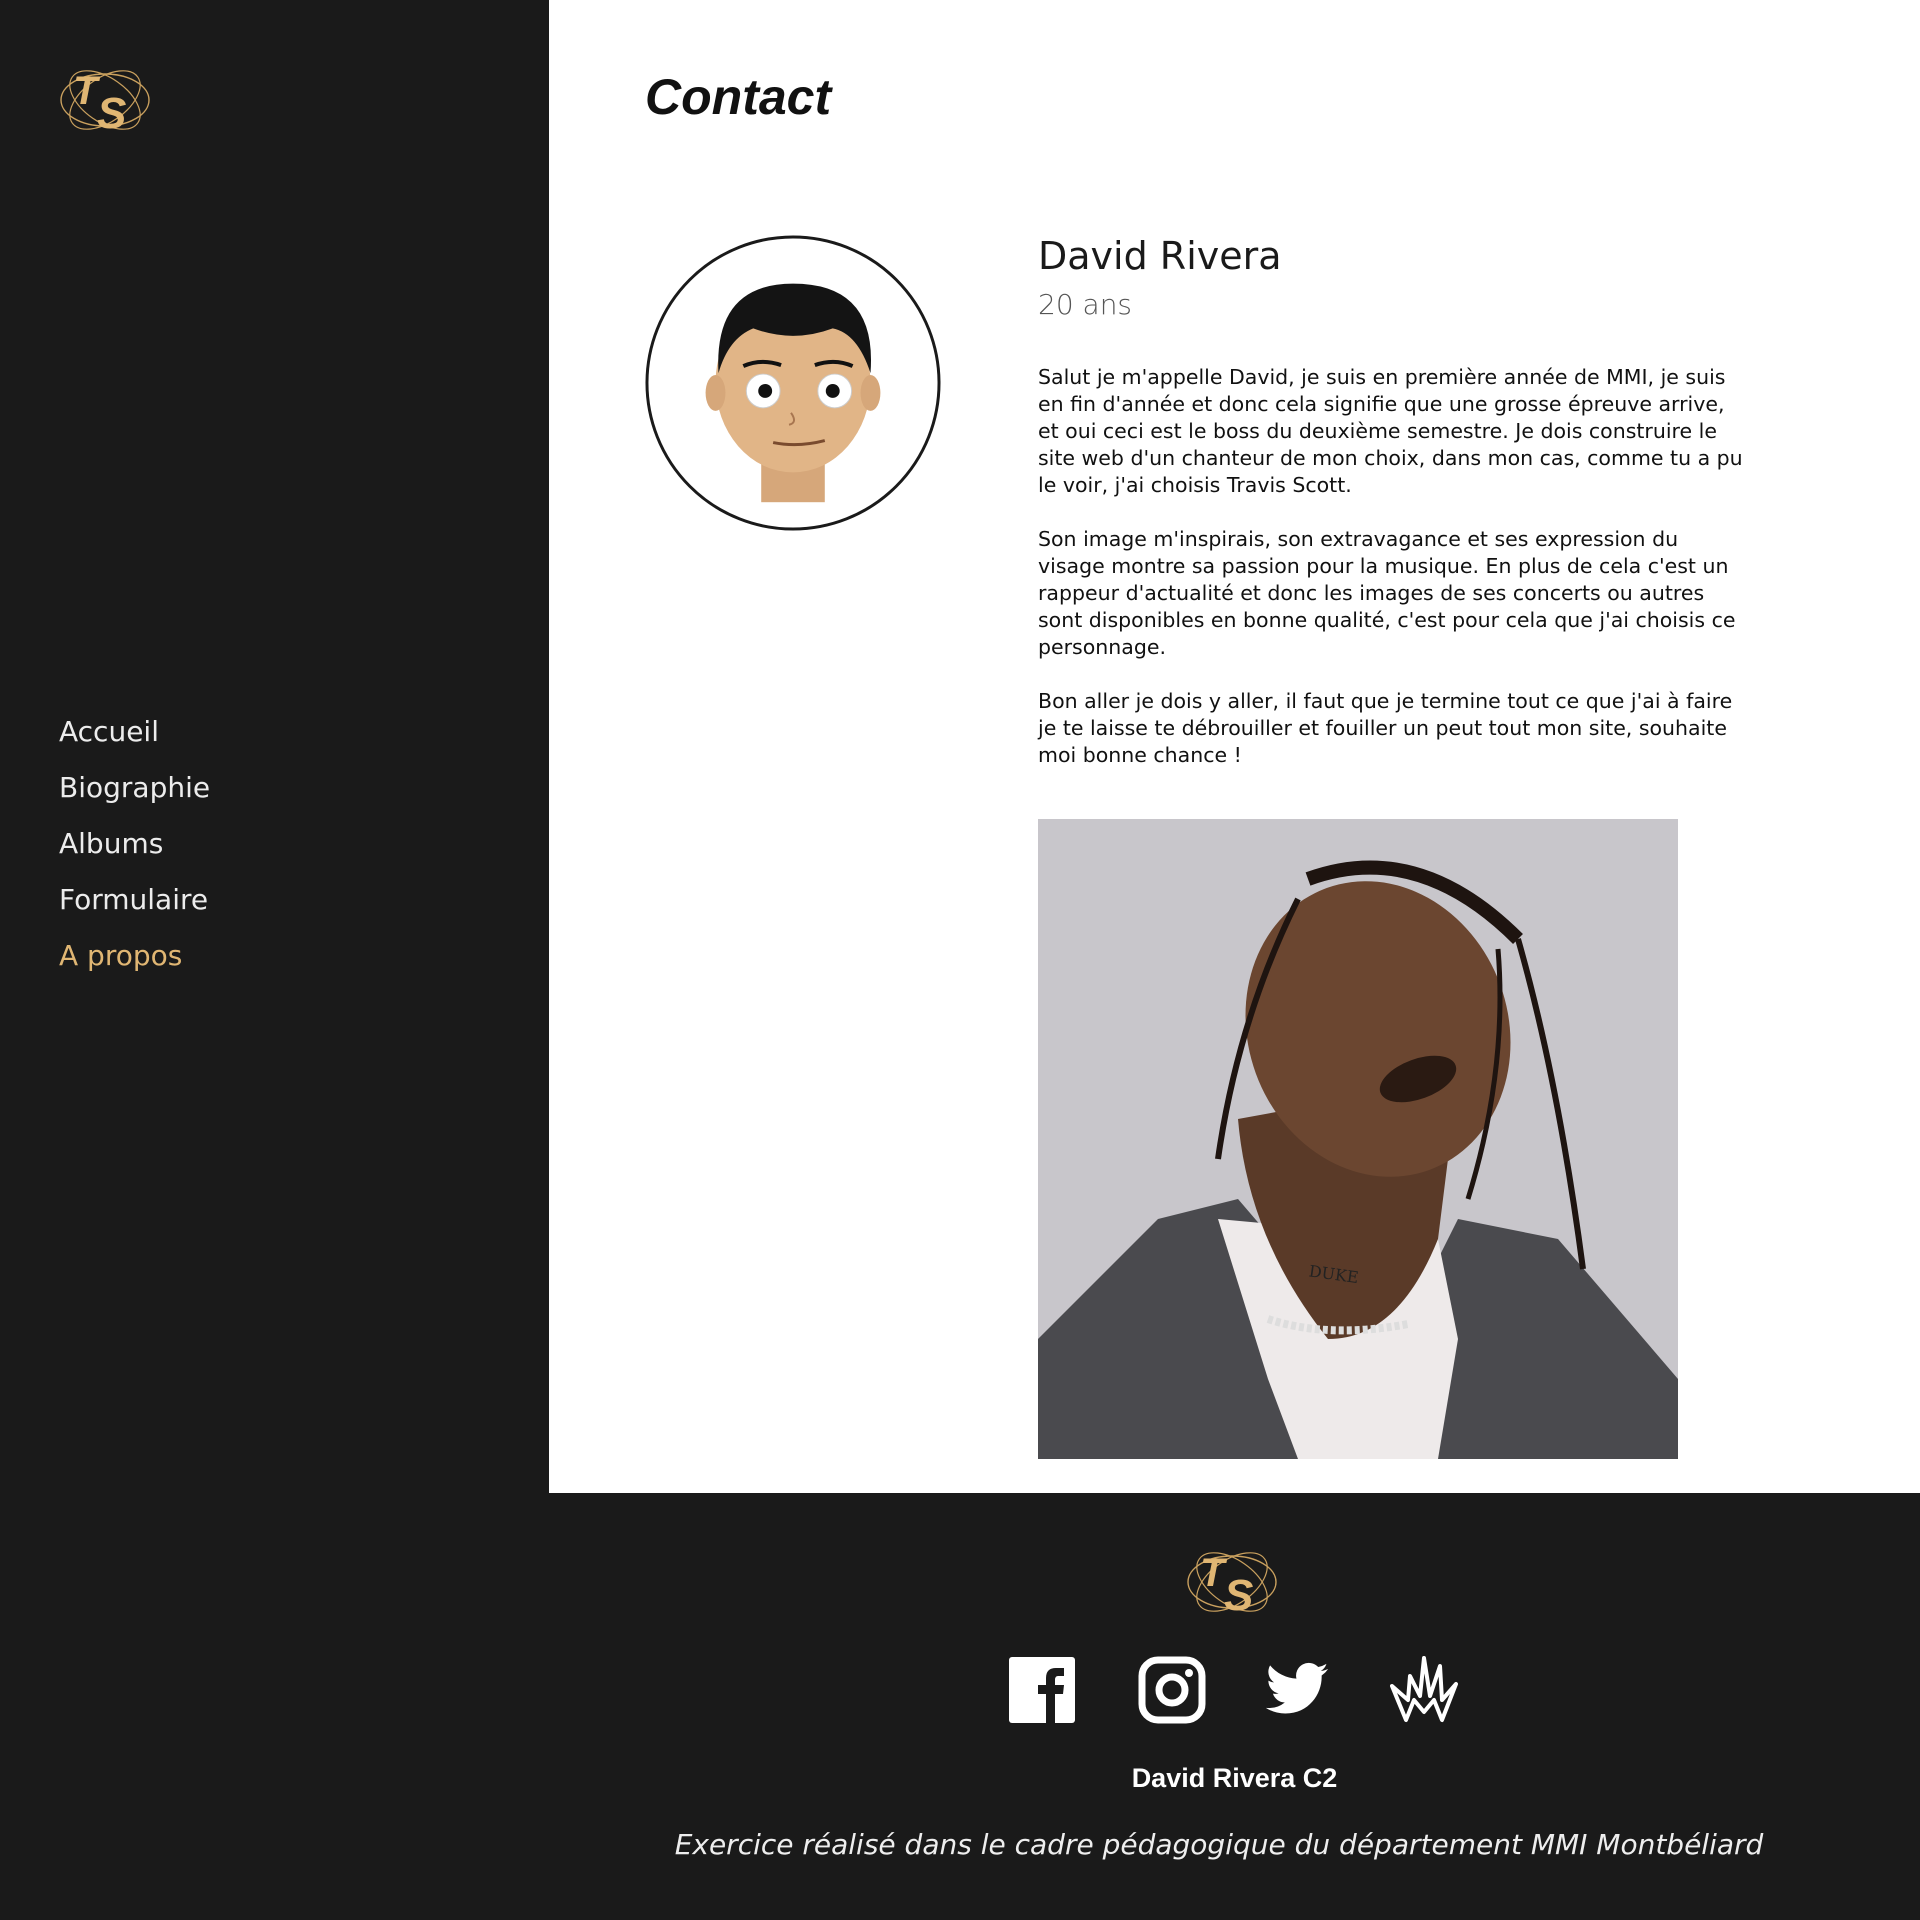  Describe the element at coordinates (738, 97) in the screenshot. I see `page-title: Contact` at that location.